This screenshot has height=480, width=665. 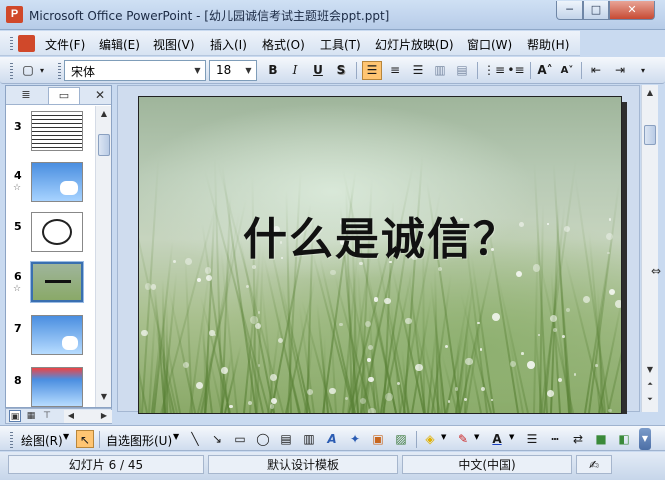 What do you see at coordinates (341, 70) in the screenshot?
I see `text-shadow-button: S` at bounding box center [341, 70].